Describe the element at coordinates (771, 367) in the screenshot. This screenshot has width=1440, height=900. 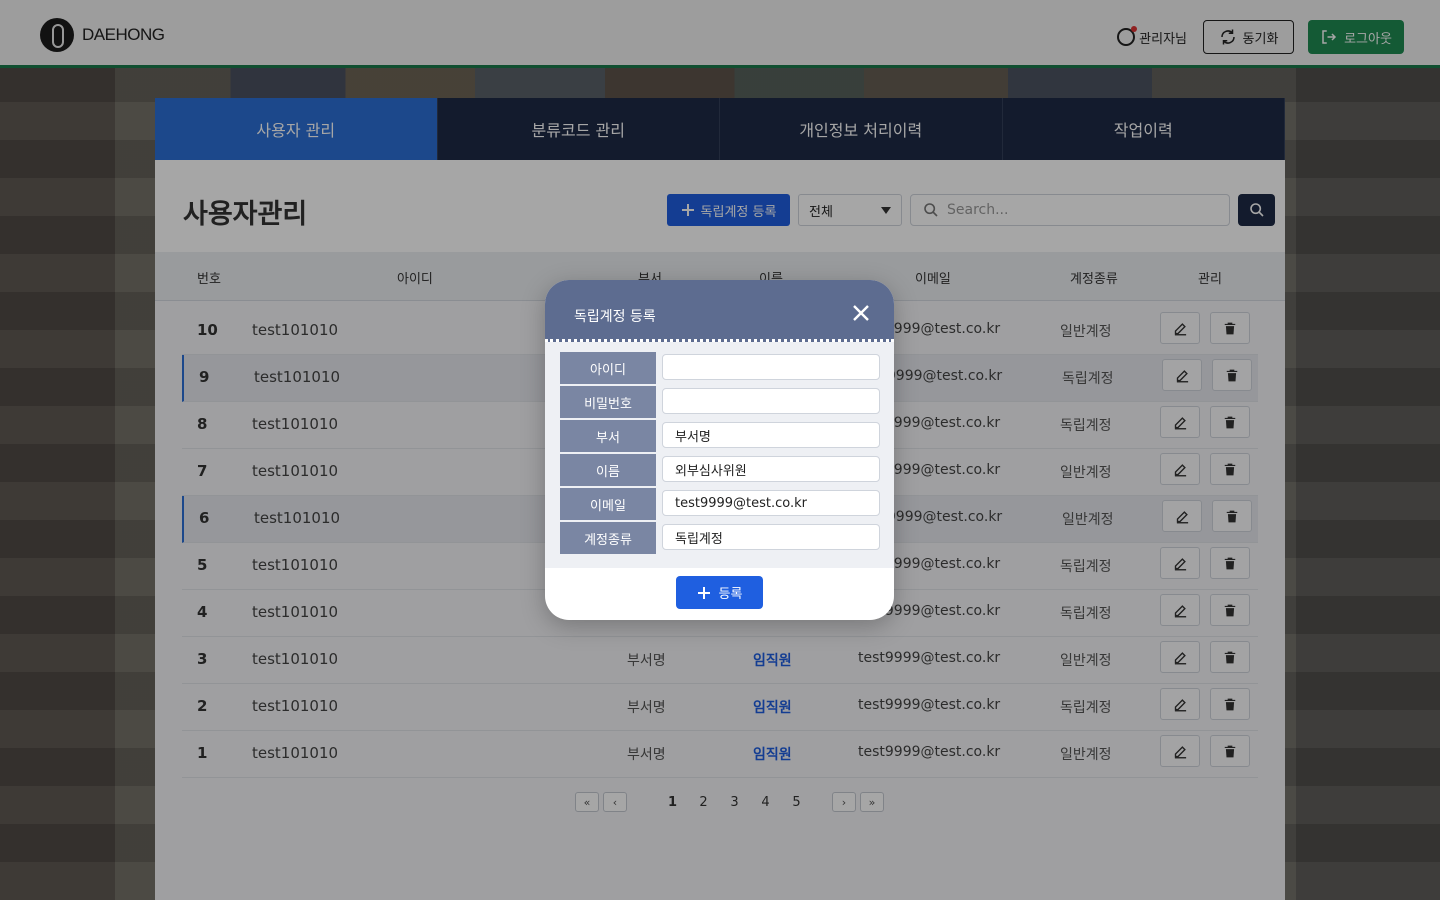
I see `id-field` at that location.